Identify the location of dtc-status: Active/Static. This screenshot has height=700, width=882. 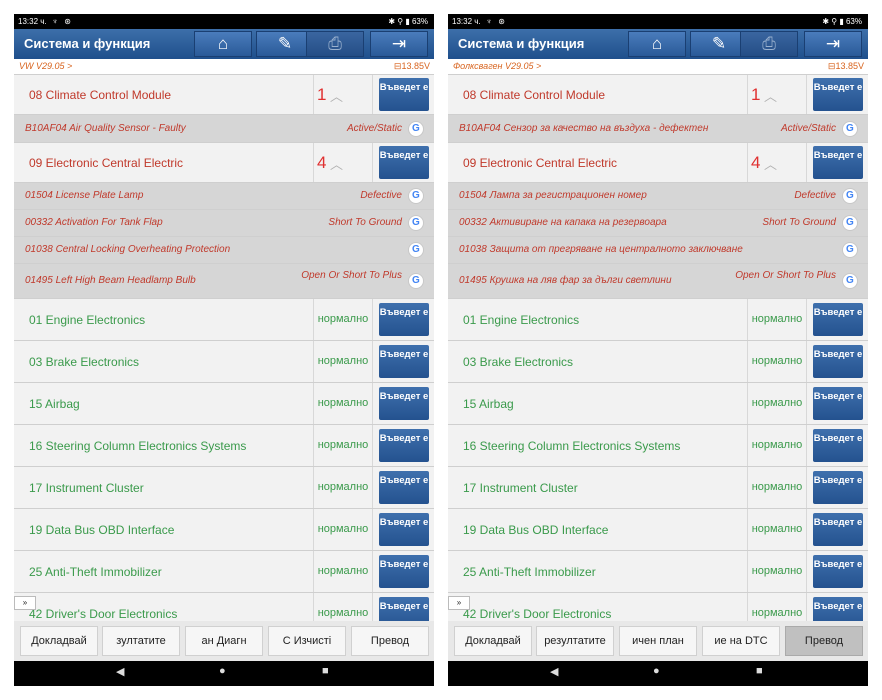
(374, 128).